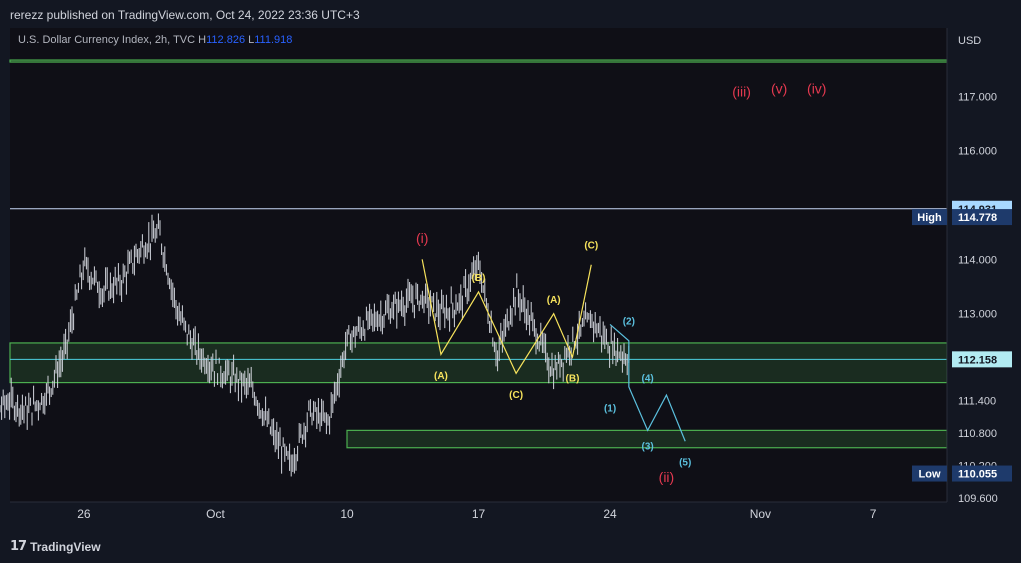  I want to click on wave-label: (iii), so click(741, 91).